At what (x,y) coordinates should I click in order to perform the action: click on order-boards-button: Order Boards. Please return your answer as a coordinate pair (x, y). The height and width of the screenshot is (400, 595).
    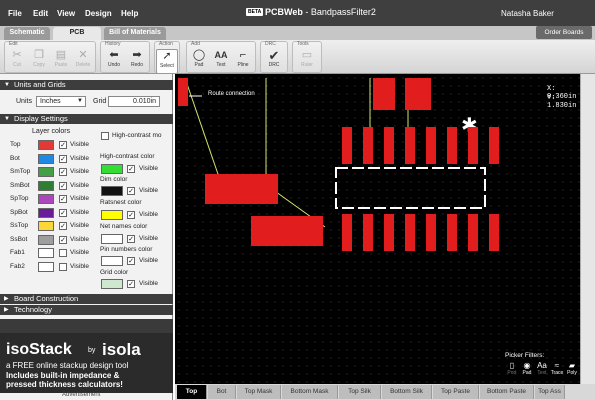
    Looking at the image, I should click on (564, 32).